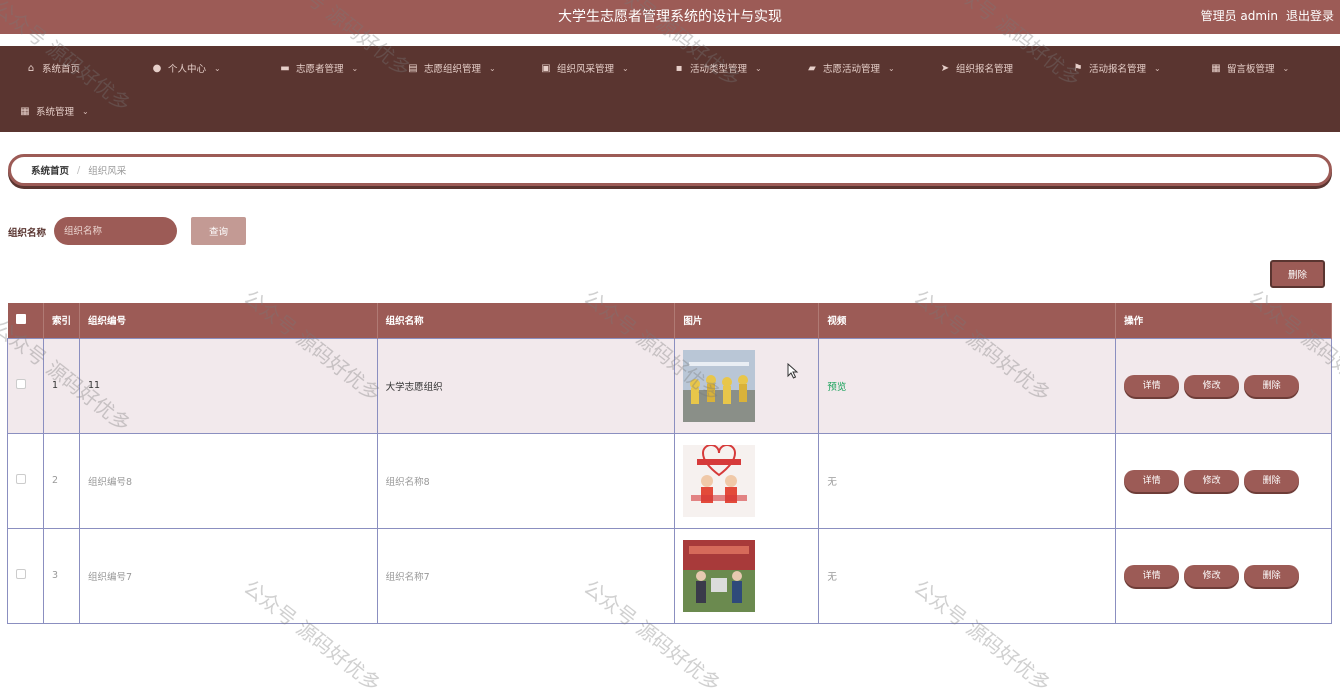  I want to click on select-all-cell, so click(25, 320).